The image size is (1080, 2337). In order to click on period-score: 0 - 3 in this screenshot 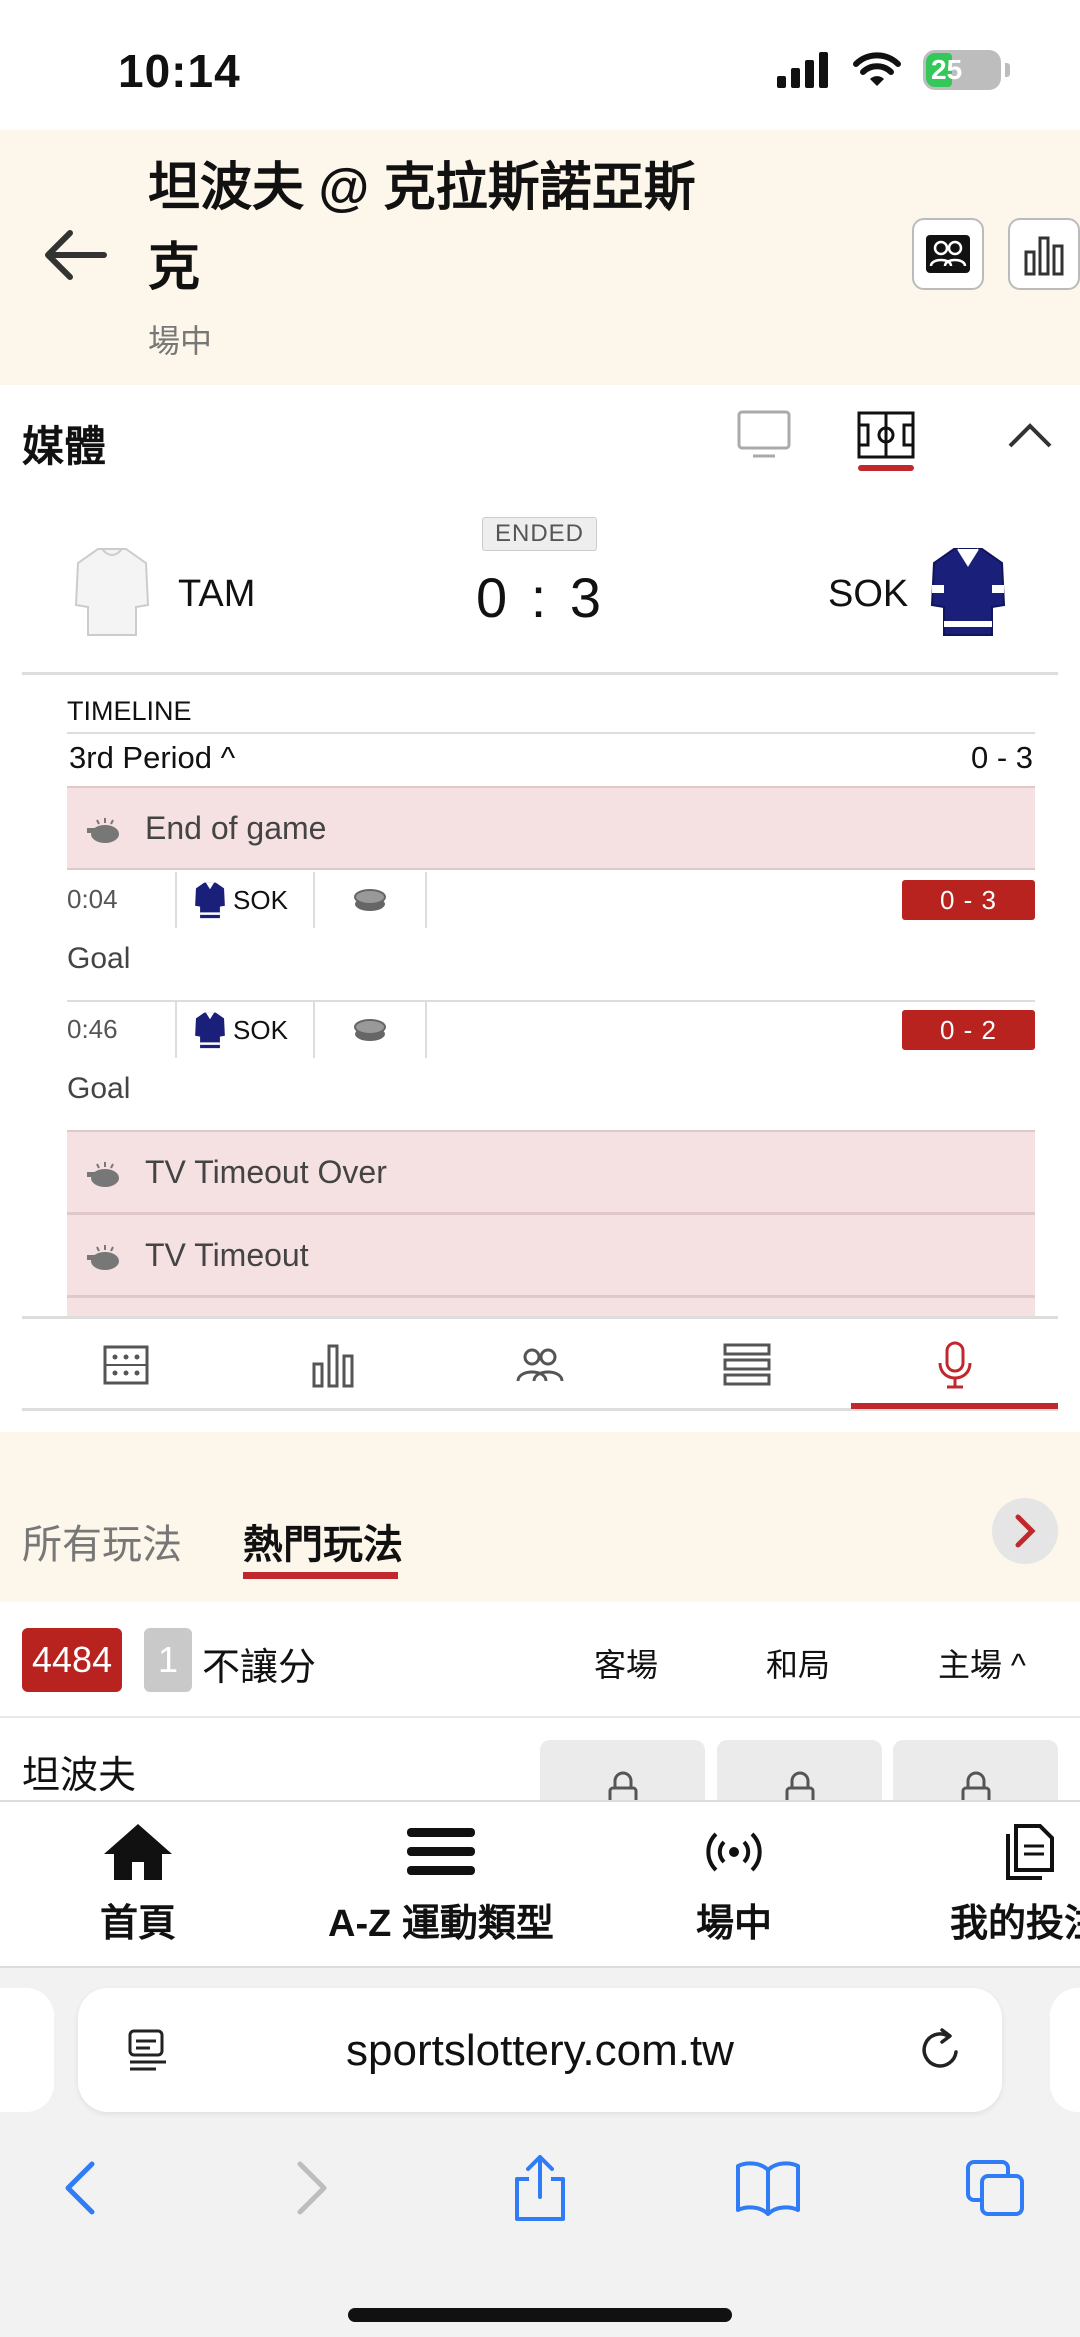, I will do `click(1001, 757)`.